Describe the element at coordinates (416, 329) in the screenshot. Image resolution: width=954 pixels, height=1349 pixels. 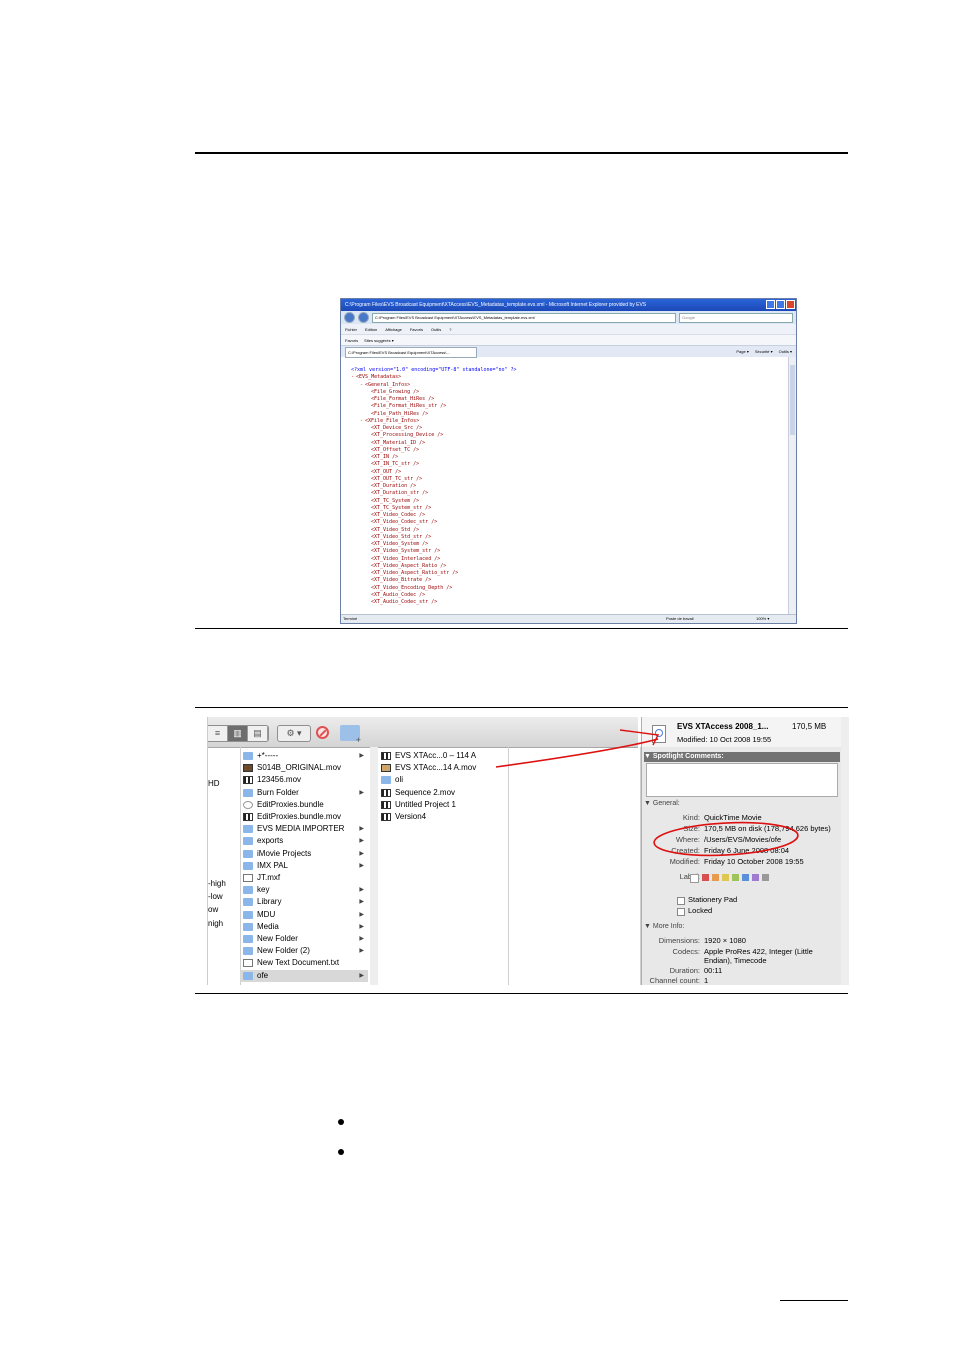
I see `menu-favorites: Favoris` at that location.